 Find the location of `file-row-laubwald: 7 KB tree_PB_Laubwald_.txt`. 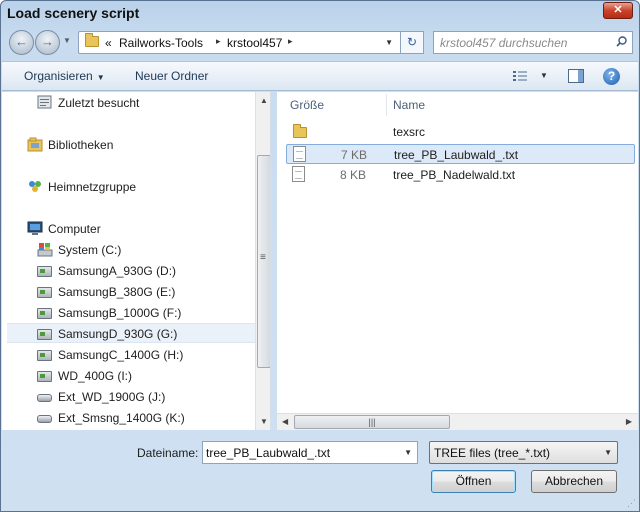

file-row-laubwald: 7 KB tree_PB_Laubwald_.txt is located at coordinates (460, 154).